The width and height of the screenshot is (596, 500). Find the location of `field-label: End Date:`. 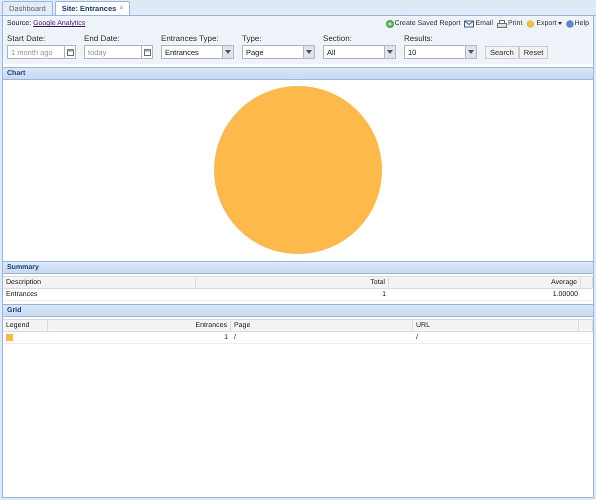

field-label: End Date: is located at coordinates (102, 38).